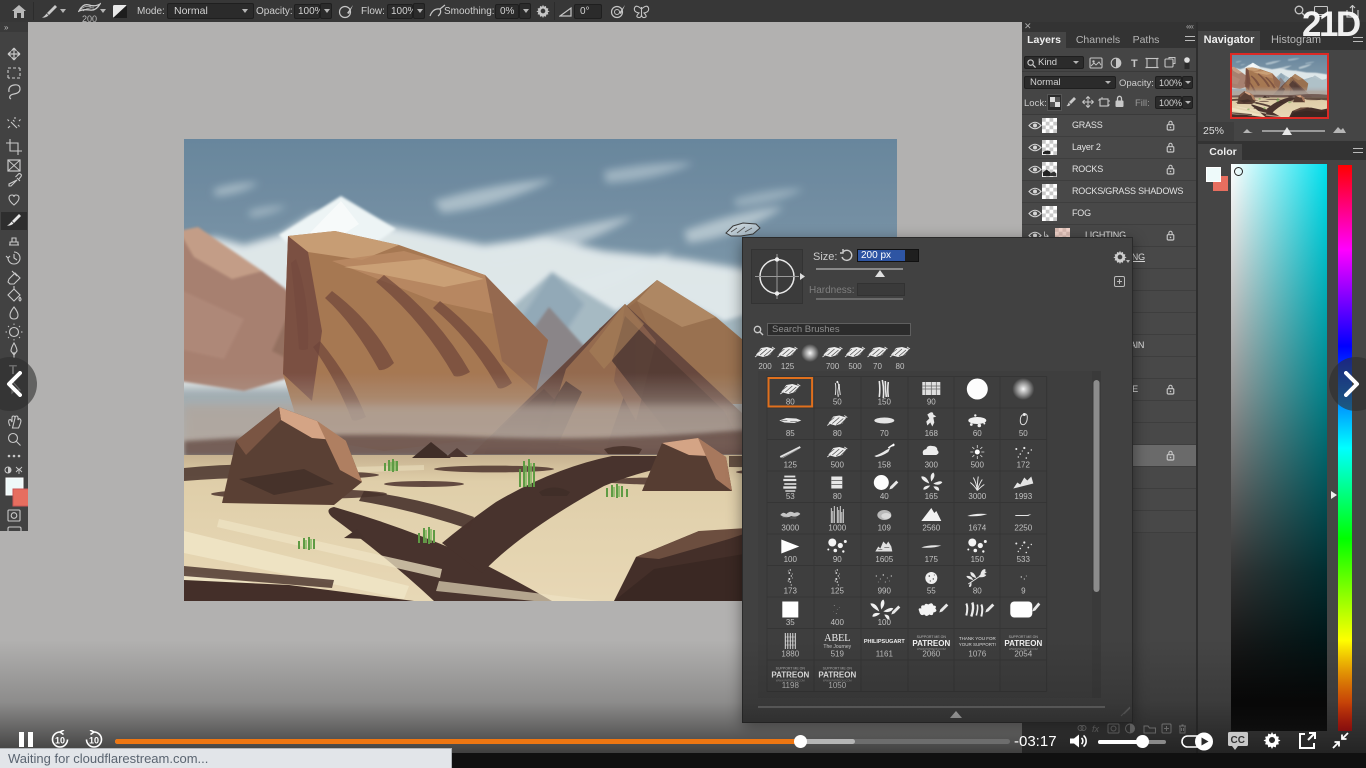 The height and width of the screenshot is (768, 1366). Describe the element at coordinates (1134, 63) in the screenshot. I see `svg-text: T` at that location.